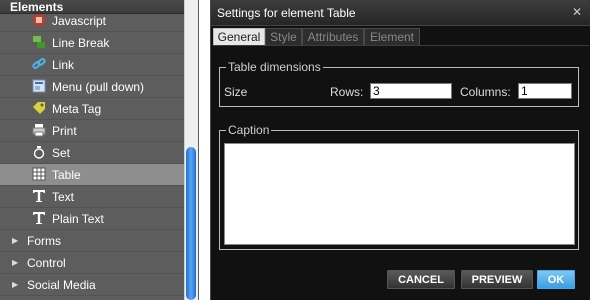  What do you see at coordinates (249, 130) in the screenshot?
I see `caption-legend: Caption` at bounding box center [249, 130].